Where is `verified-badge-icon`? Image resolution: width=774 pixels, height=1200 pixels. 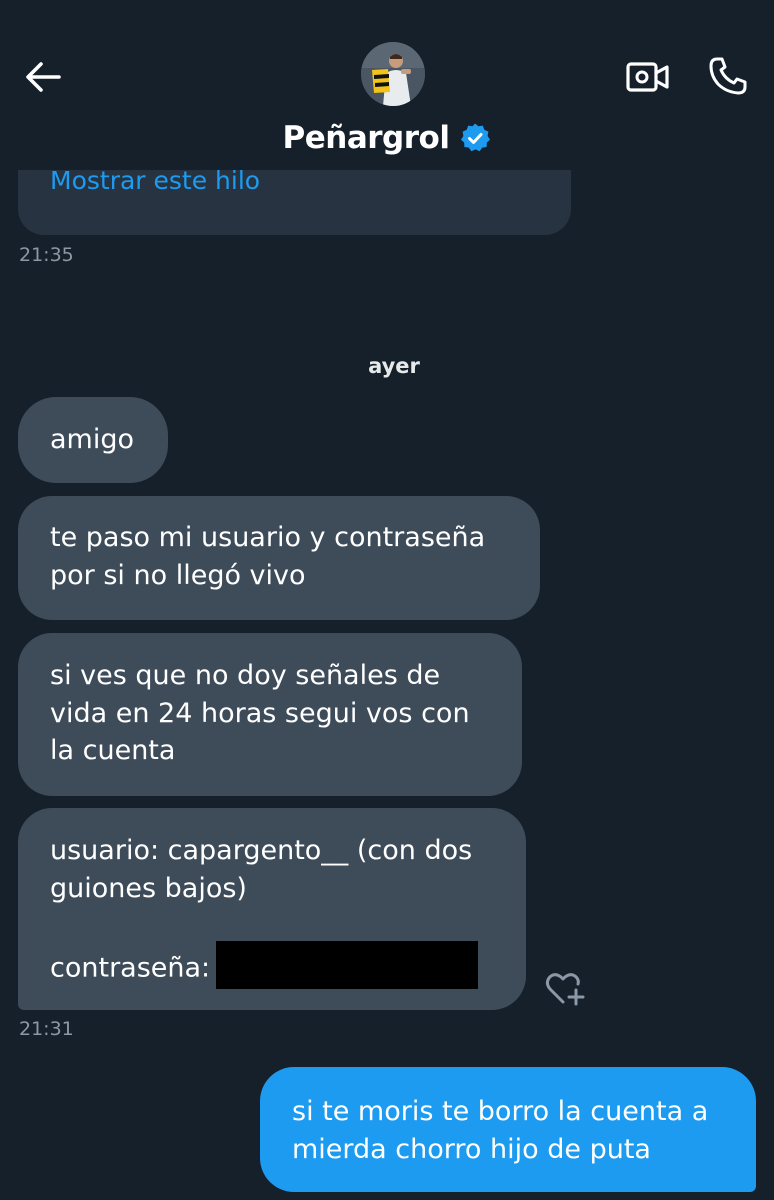
verified-badge-icon is located at coordinates (475, 138).